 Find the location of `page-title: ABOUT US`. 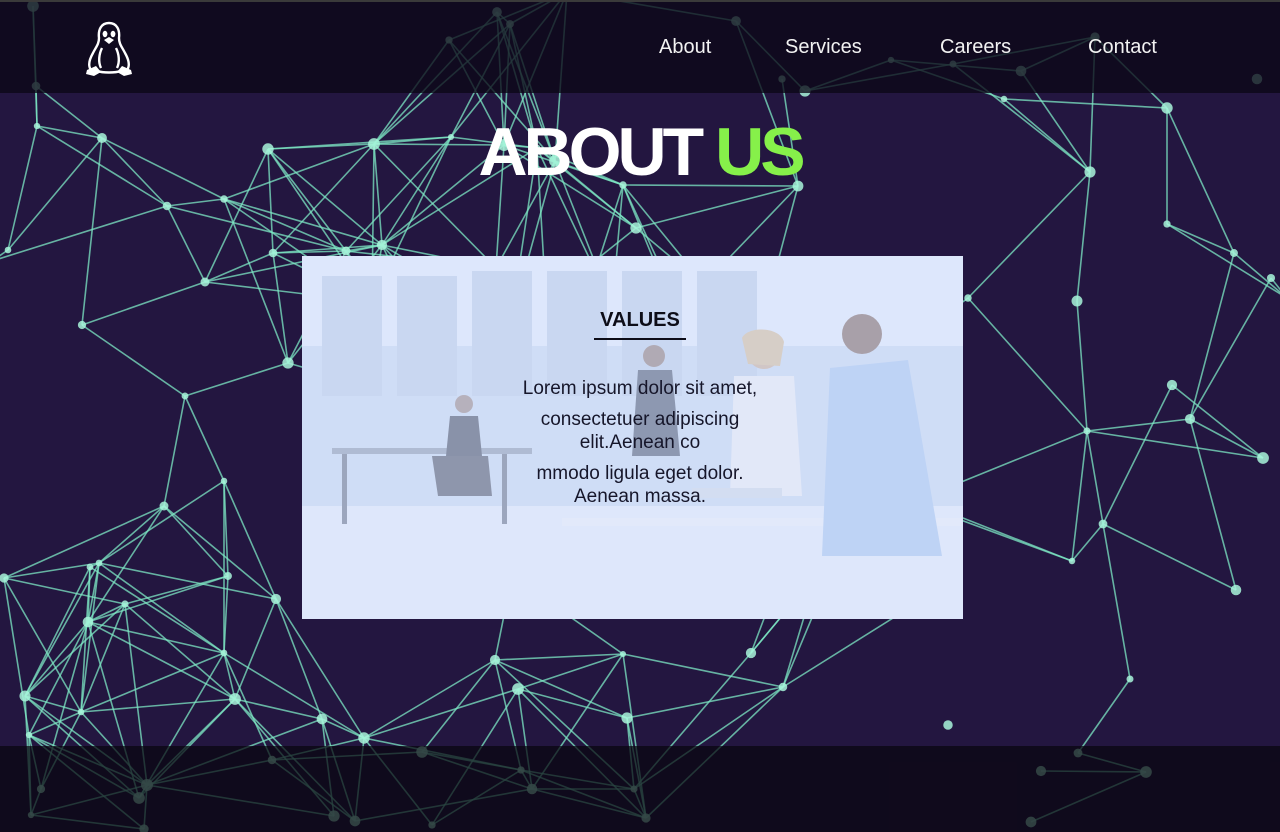

page-title: ABOUT US is located at coordinates (640, 152).